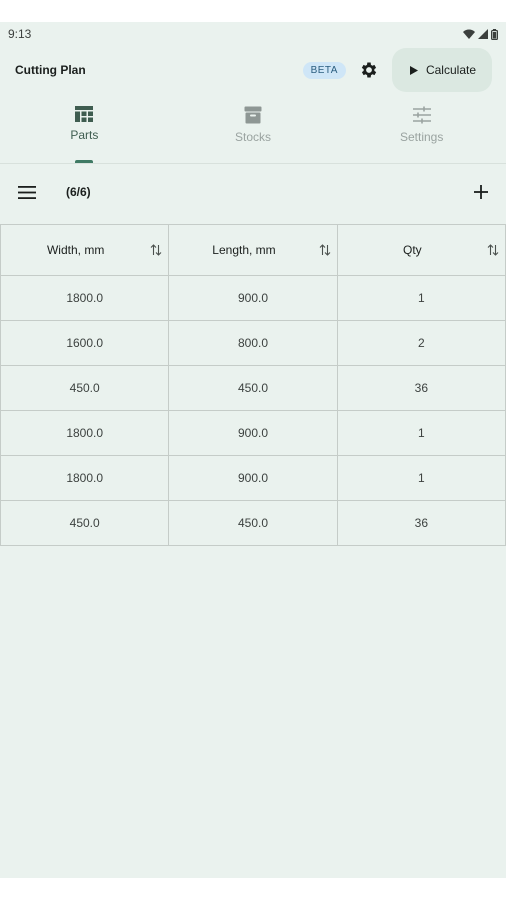  I want to click on settings-button, so click(369, 70).